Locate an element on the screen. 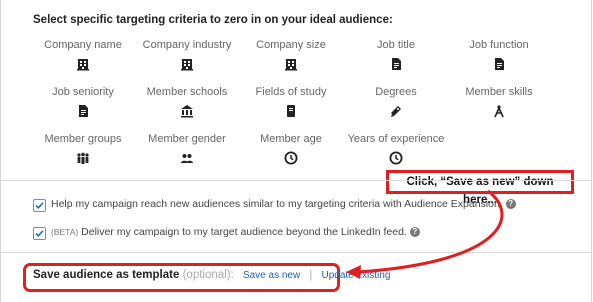 The height and width of the screenshot is (302, 593). annotation-arrow is located at coordinates (425, 234).